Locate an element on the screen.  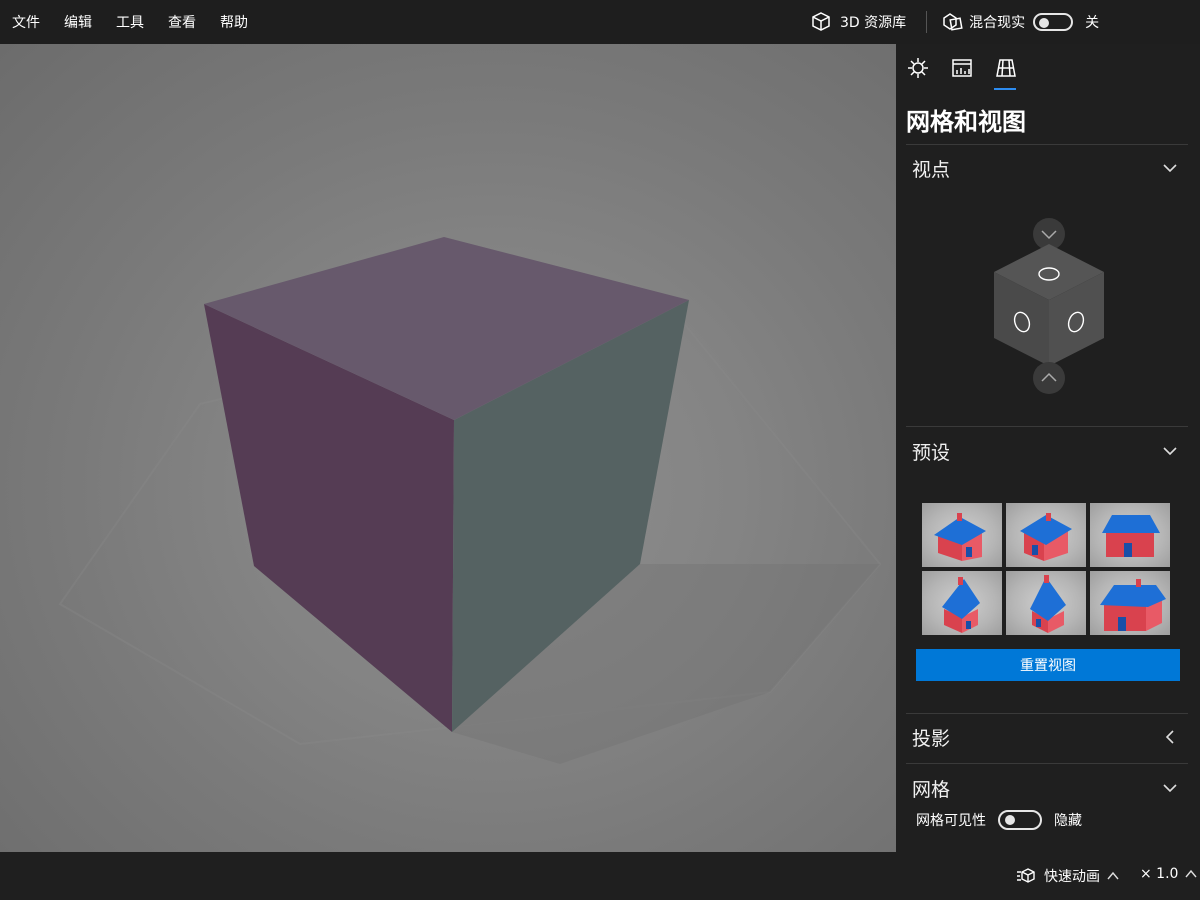
section-grid-label: 网格 is located at coordinates (931, 789).